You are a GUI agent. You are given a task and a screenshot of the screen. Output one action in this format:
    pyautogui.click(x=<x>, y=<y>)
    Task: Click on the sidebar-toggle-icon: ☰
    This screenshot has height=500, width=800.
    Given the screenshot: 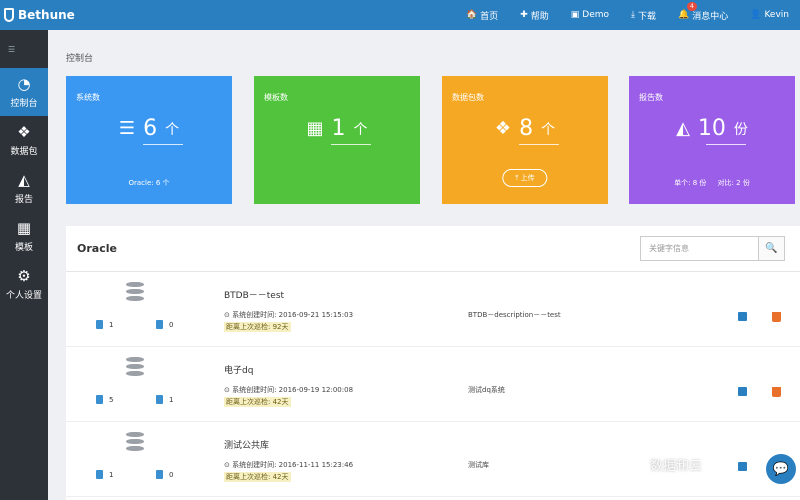 What is the action you would take?
    pyautogui.click(x=24, y=49)
    